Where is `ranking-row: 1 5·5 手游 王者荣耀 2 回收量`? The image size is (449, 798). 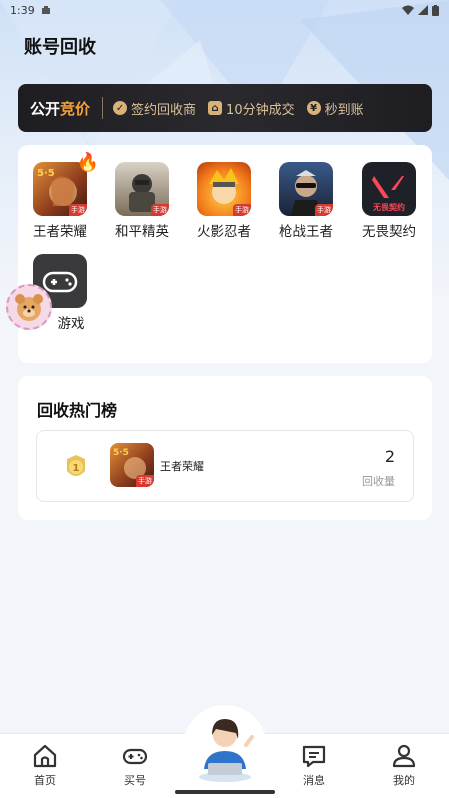
ranking-row: 1 5·5 手游 王者荣耀 2 回收量 is located at coordinates (225, 466).